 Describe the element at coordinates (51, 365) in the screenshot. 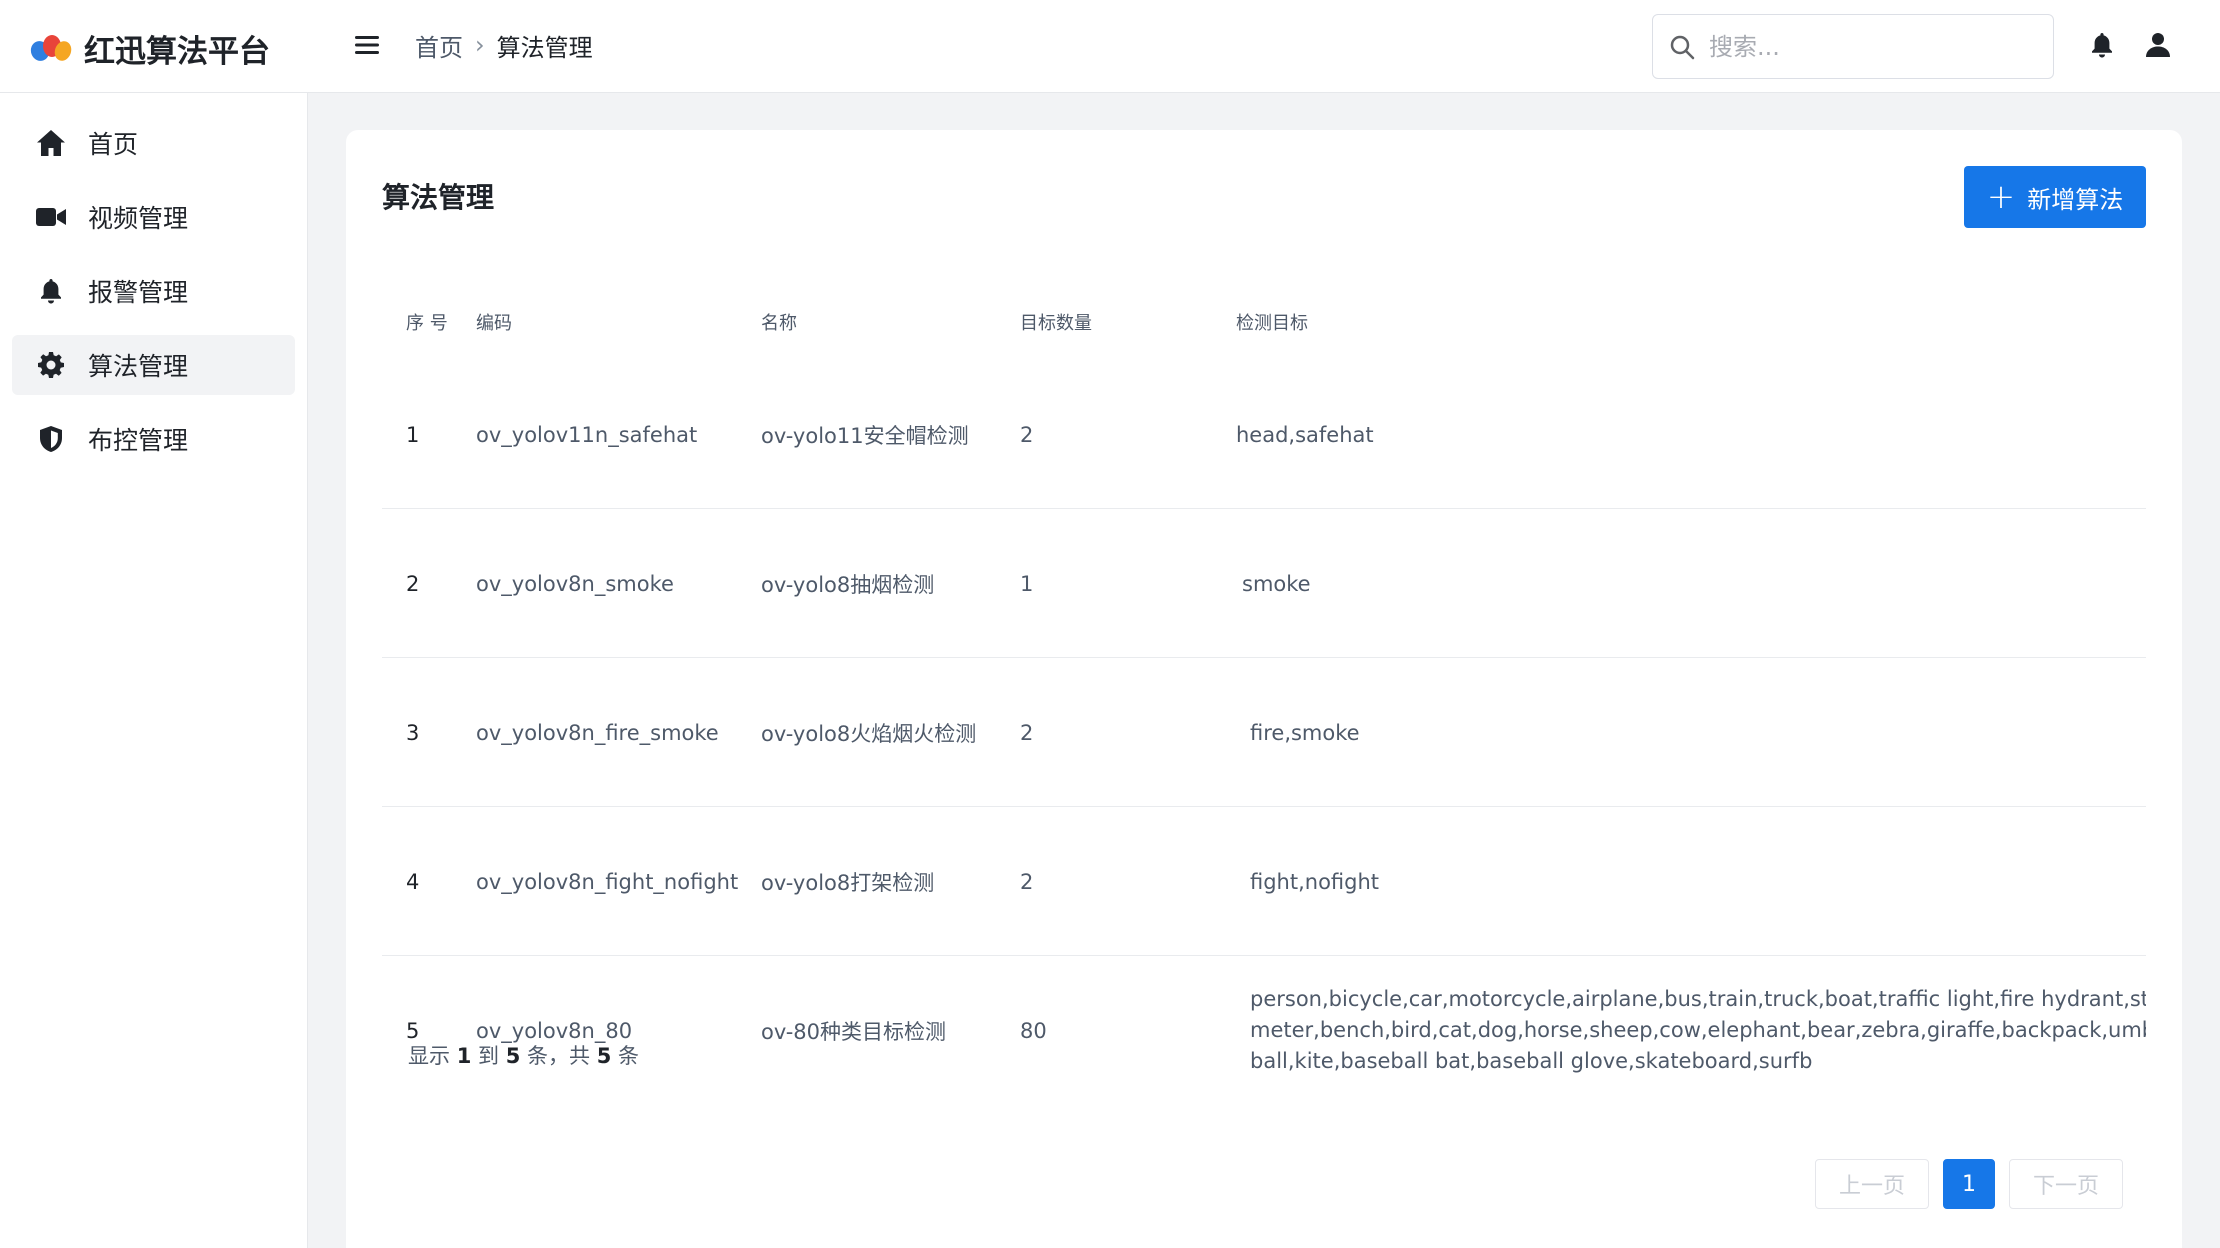

I see `gear-icon` at that location.